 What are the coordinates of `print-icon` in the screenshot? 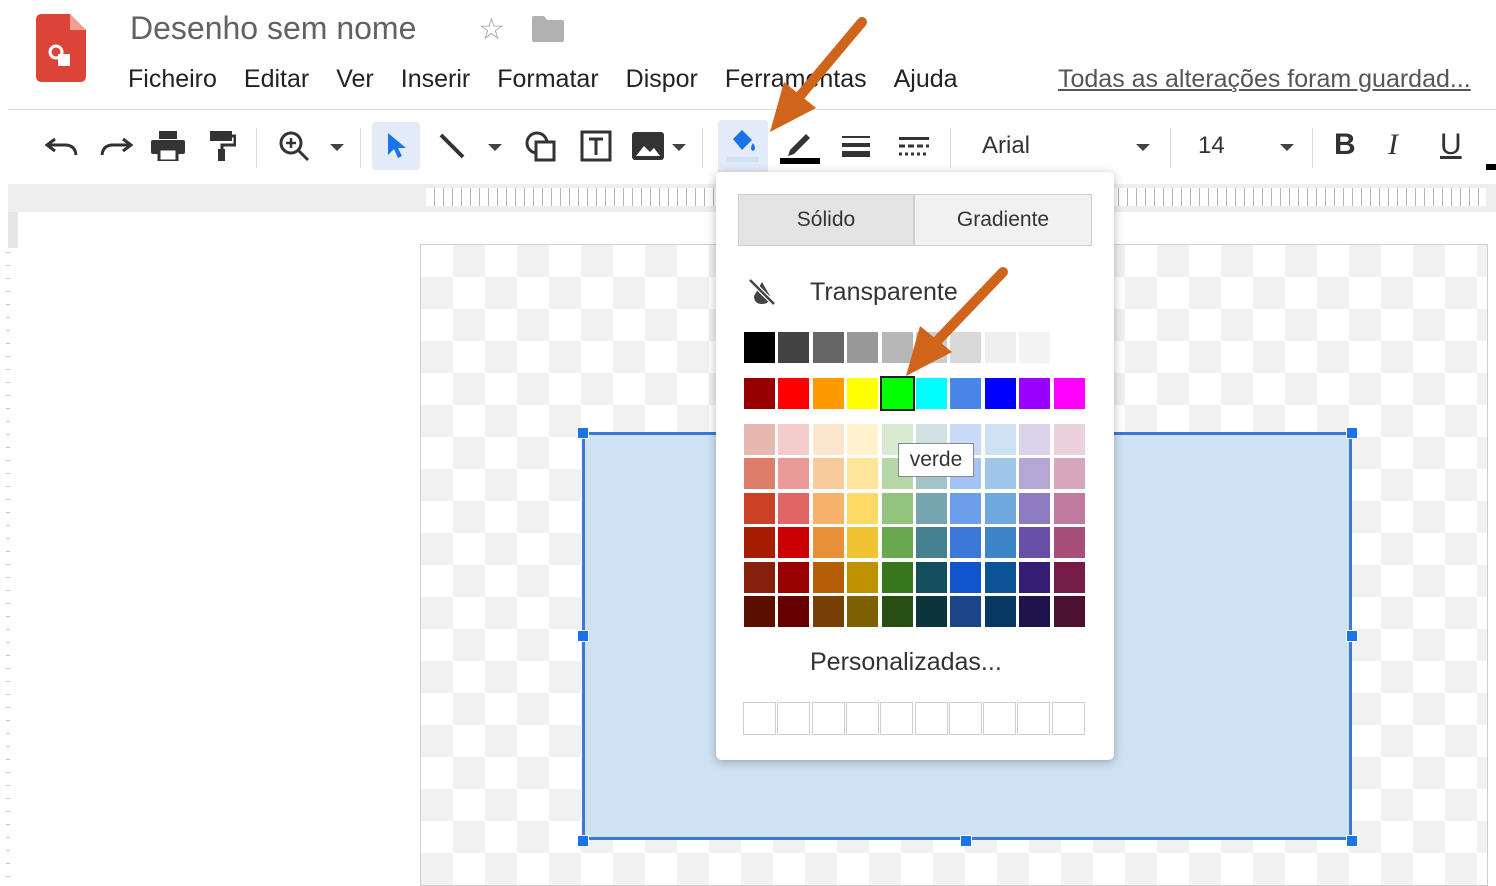 It's located at (168, 146).